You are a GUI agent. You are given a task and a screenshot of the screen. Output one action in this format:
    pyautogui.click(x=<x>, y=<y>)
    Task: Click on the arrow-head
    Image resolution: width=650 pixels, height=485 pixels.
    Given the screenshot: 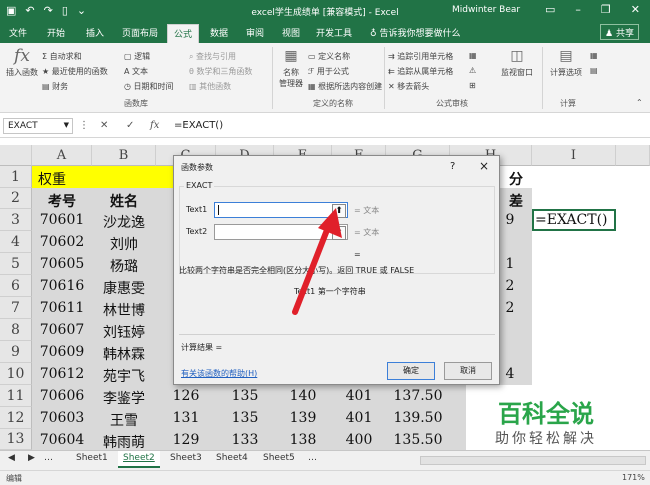 What is the action you would take?
    pyautogui.click(x=330, y=223)
    